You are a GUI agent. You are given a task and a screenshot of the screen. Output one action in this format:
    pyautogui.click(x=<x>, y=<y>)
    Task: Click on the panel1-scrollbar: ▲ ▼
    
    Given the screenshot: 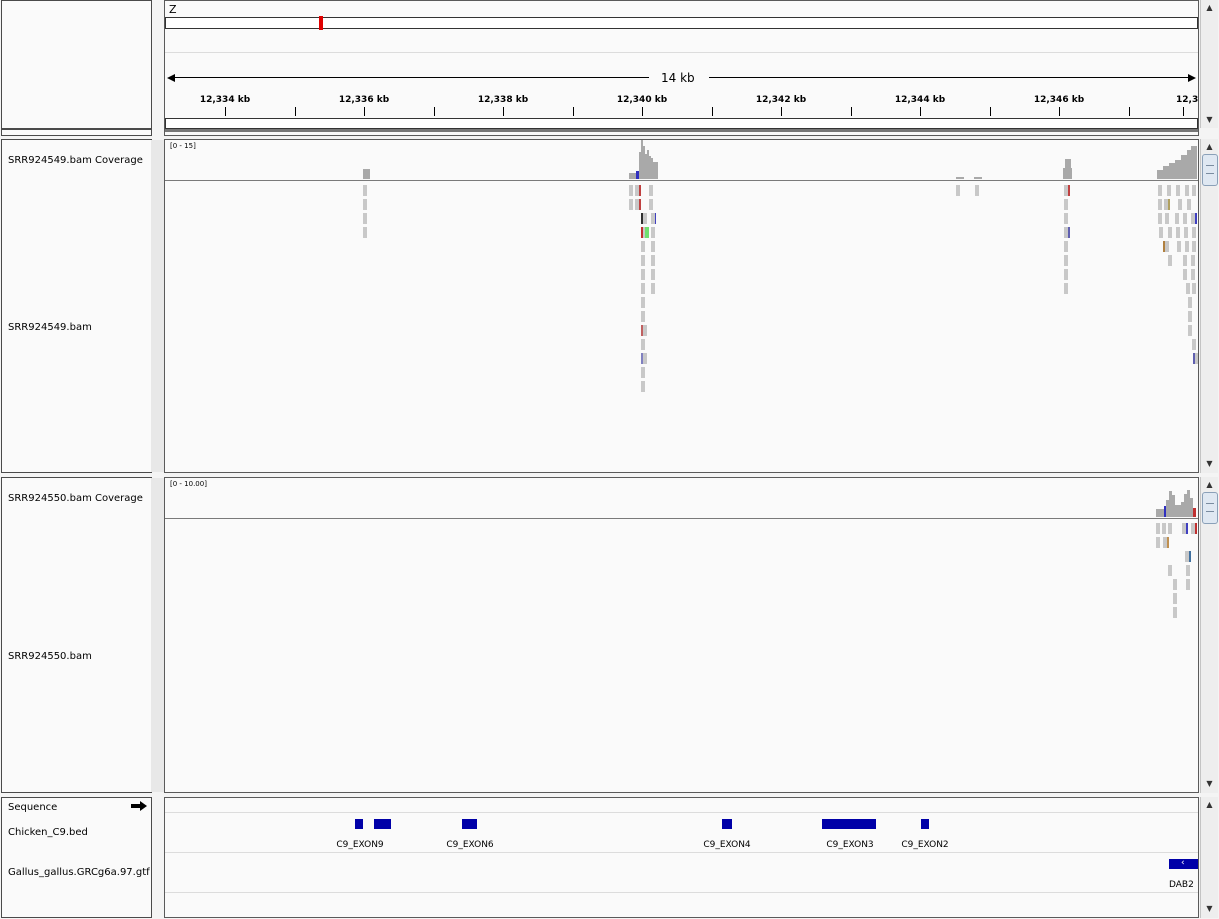 What is the action you would take?
    pyautogui.click(x=1209, y=306)
    